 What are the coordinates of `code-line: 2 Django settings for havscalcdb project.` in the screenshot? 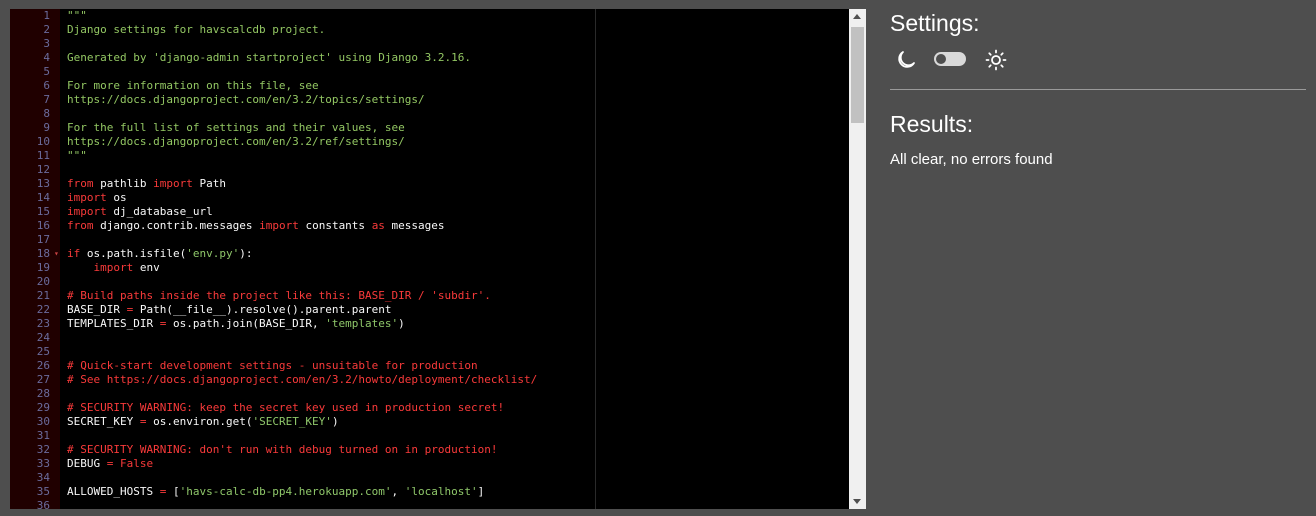 It's located at (430, 30).